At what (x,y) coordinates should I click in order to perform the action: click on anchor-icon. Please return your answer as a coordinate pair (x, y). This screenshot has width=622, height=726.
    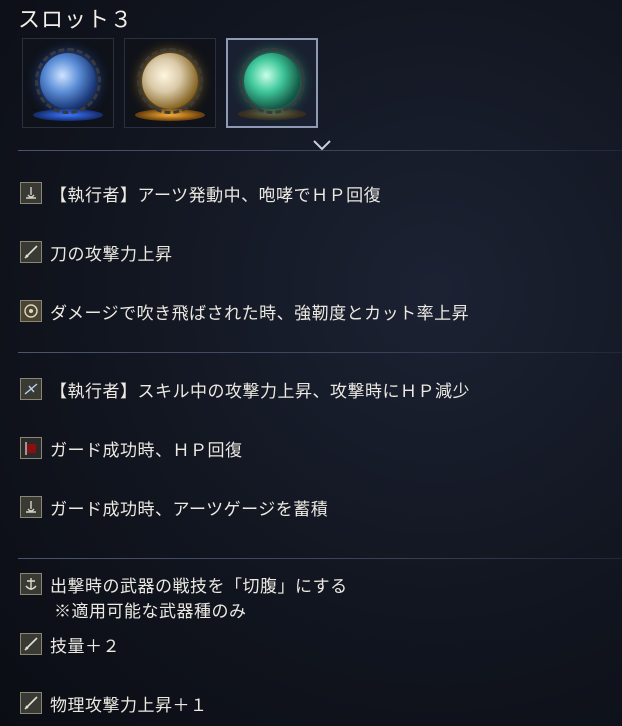
    Looking at the image, I should click on (31, 584).